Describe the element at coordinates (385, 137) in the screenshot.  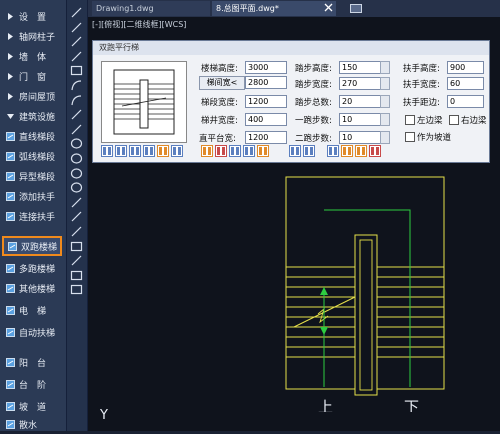
I see `second-flight-steps-spinner` at that location.